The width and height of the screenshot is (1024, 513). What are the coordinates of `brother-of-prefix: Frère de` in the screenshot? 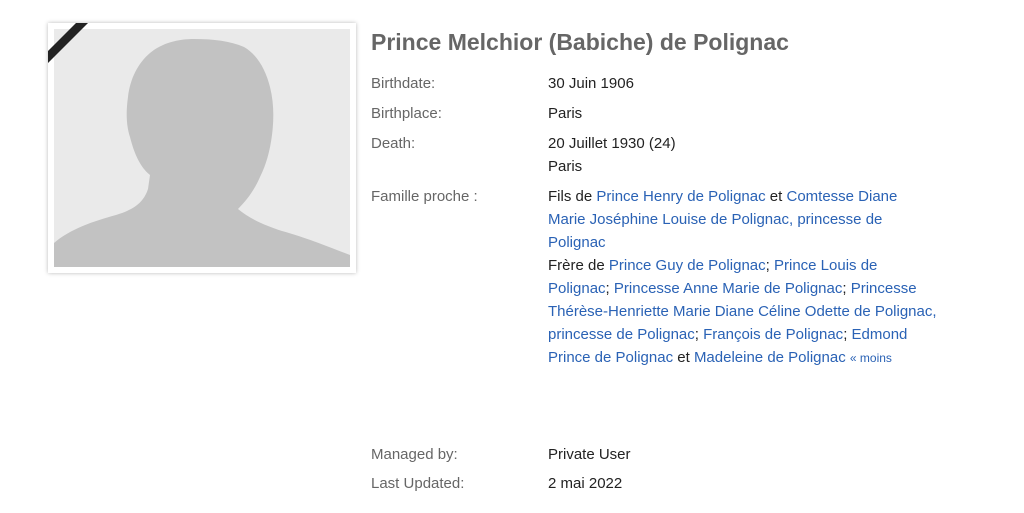 It's located at (576, 265).